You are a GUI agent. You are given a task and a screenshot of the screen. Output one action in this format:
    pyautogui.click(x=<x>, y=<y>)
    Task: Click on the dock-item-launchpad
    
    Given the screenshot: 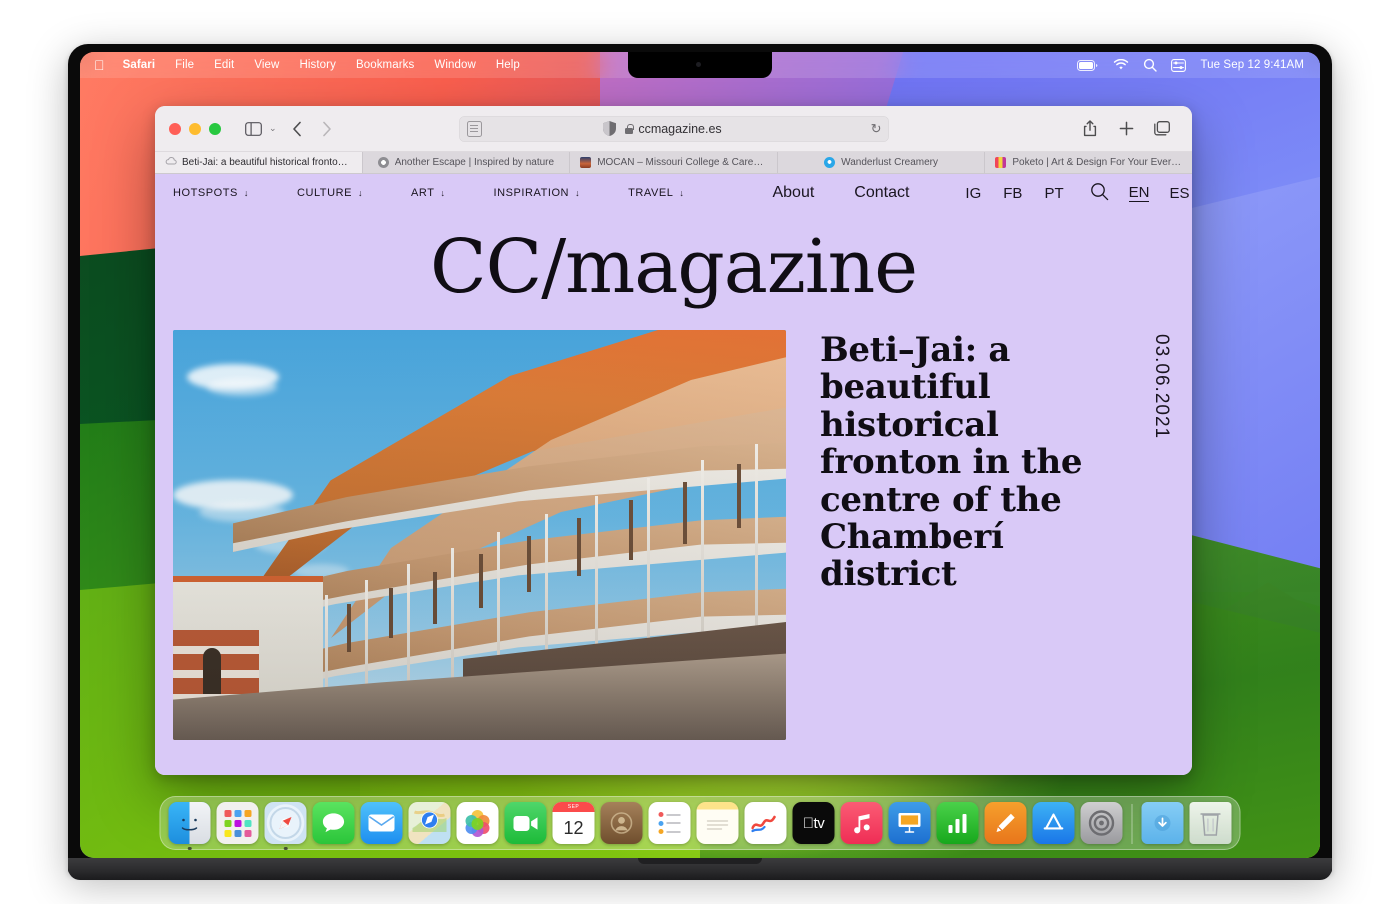 What is the action you would take?
    pyautogui.click(x=237, y=823)
    